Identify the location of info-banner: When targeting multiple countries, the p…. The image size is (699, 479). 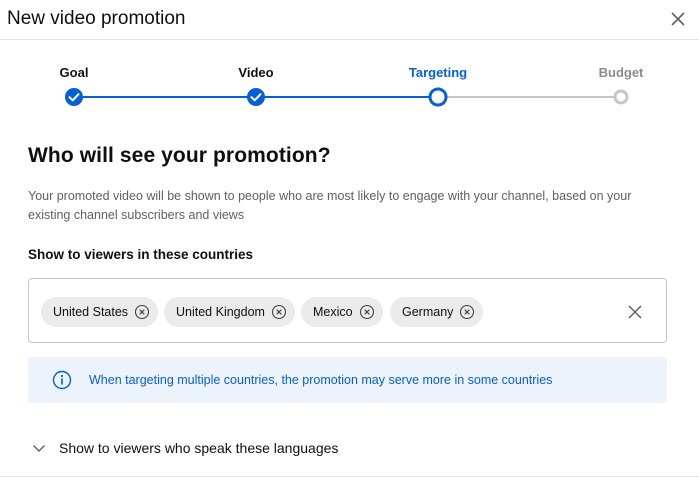
(347, 380).